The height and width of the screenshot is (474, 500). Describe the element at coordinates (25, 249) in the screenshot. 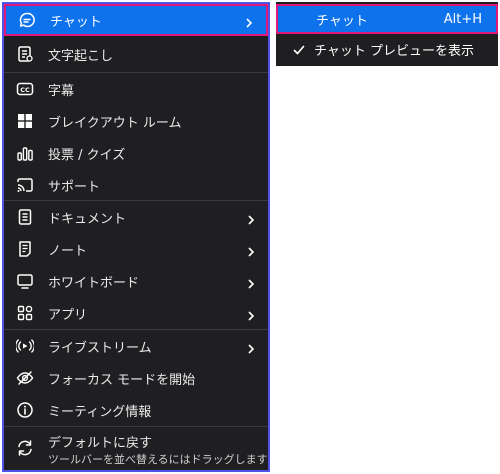

I see `notes-icon` at that location.